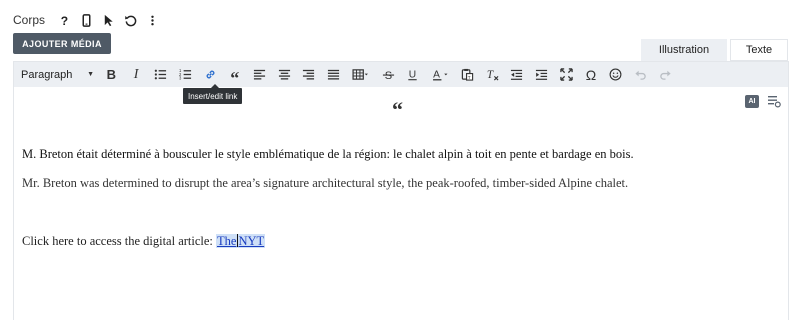 The image size is (800, 320). I want to click on field-header: Corps ?, so click(87, 20).